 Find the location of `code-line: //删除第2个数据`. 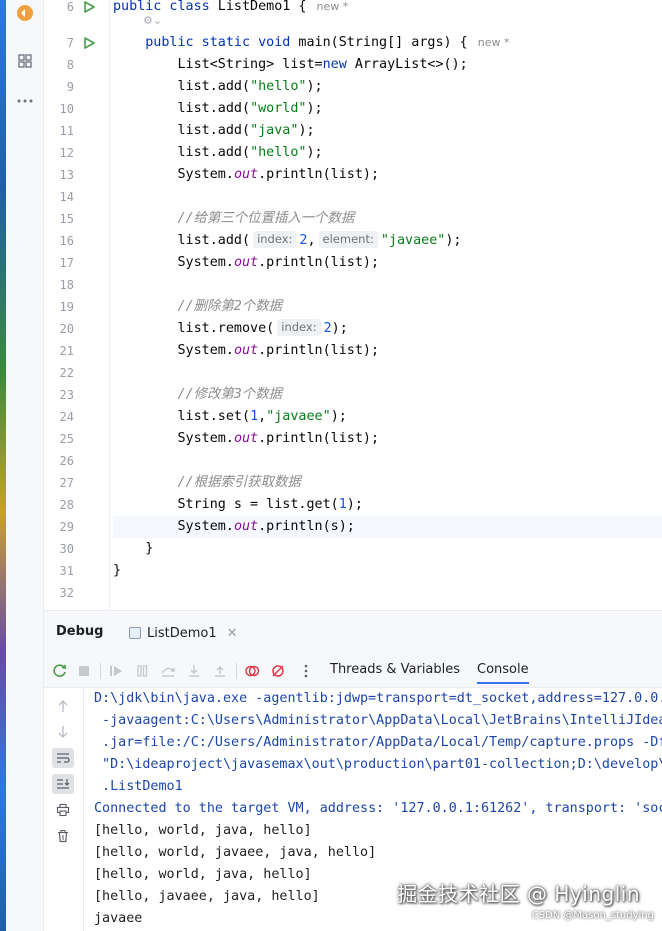

code-line: //删除第2个数据 is located at coordinates (387, 307).